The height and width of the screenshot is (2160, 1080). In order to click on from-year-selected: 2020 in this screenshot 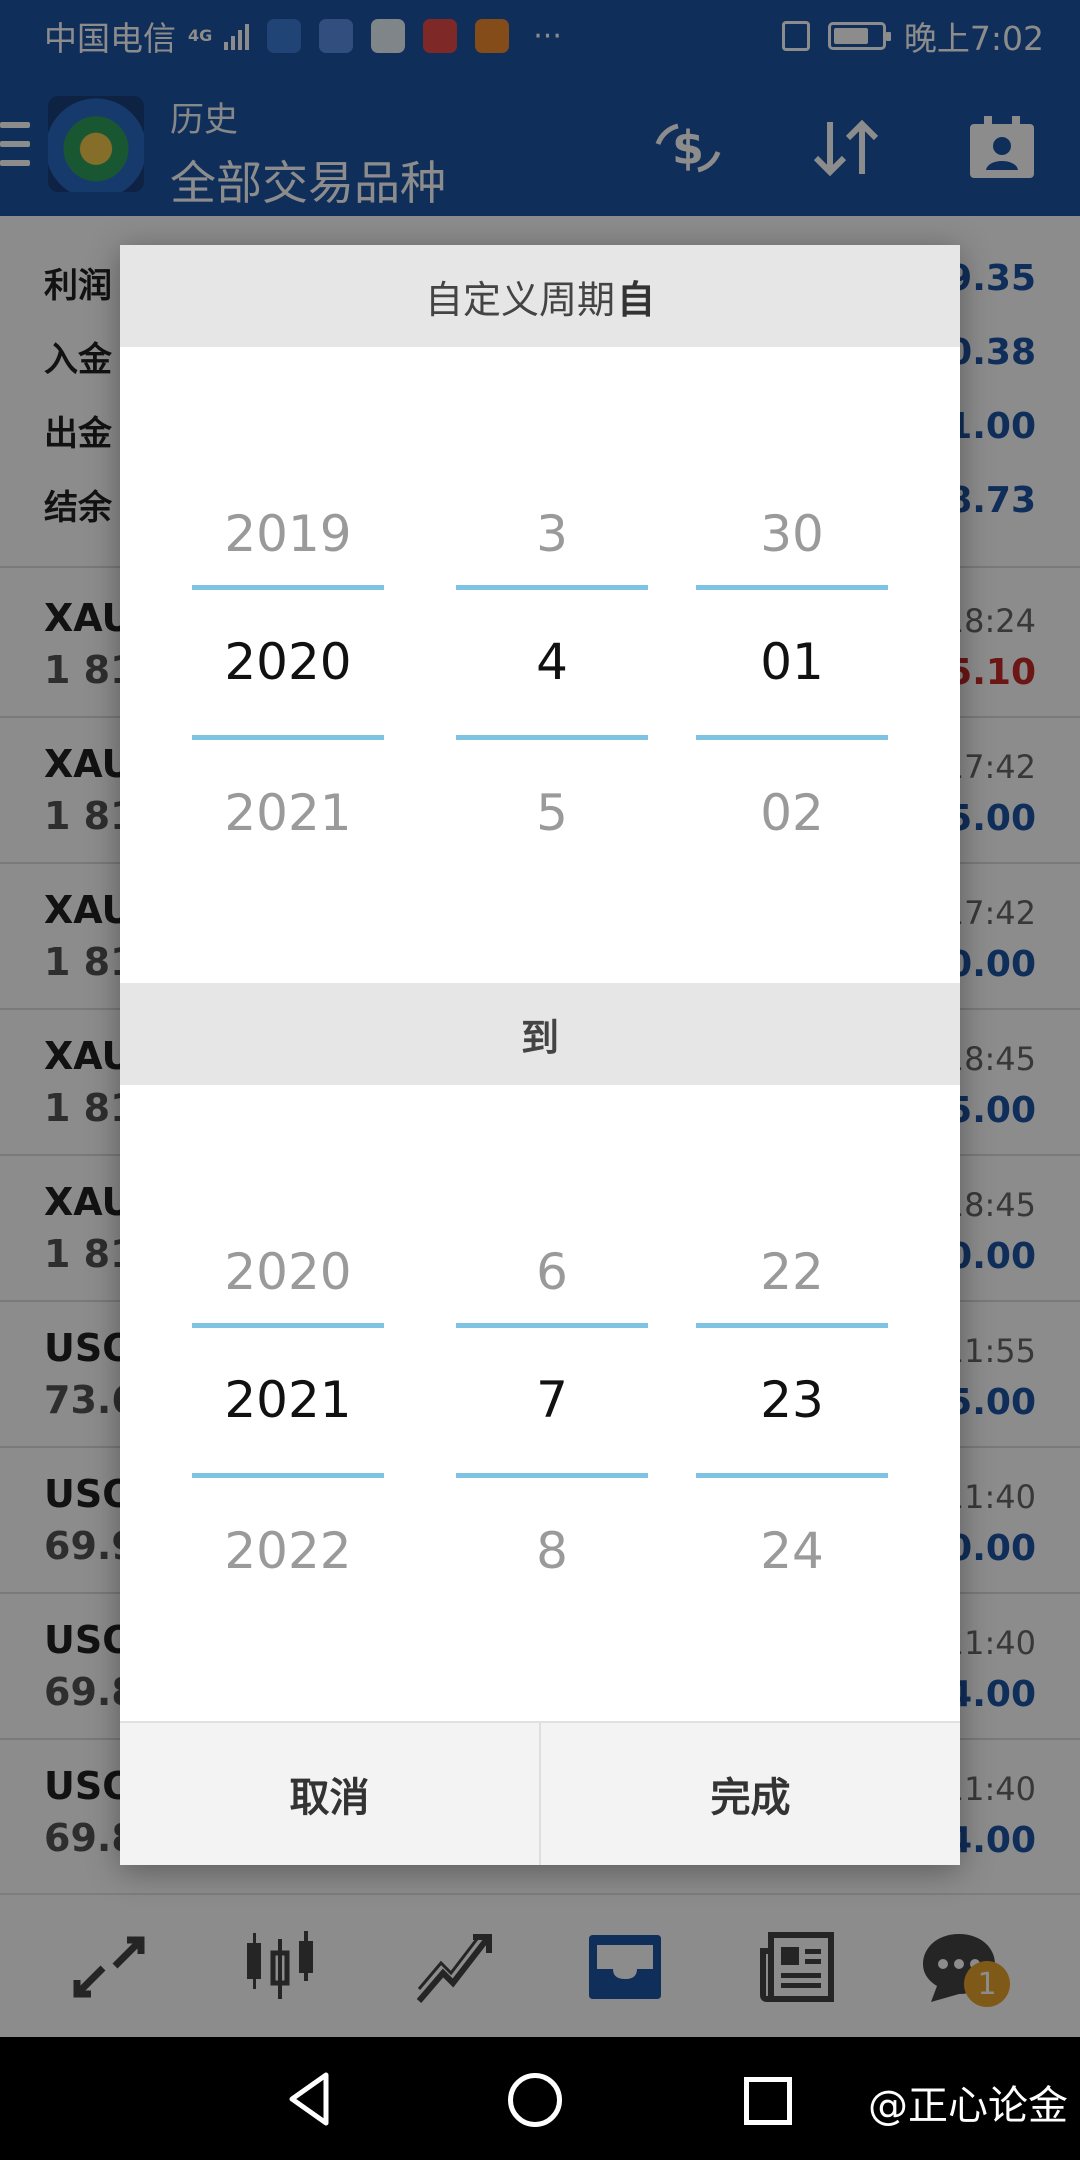, I will do `click(288, 662)`.